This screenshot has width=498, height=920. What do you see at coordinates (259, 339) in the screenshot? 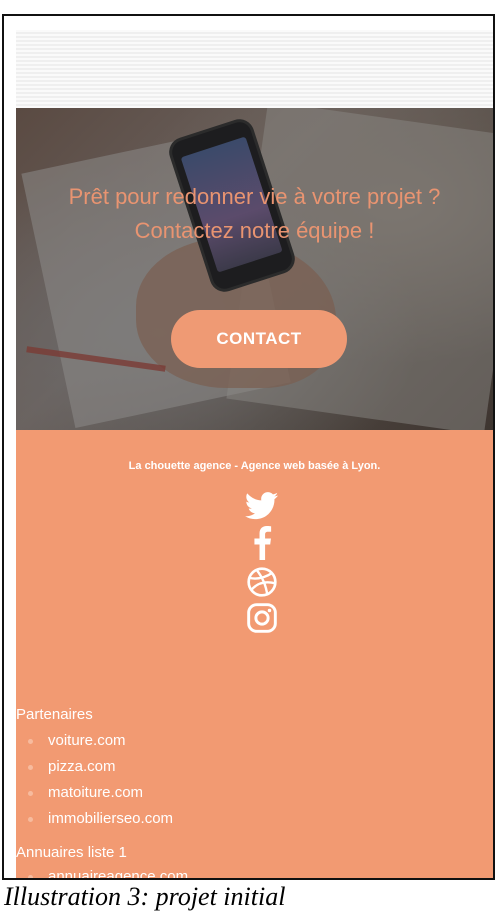
I see `contact-button: CONTACT` at bounding box center [259, 339].